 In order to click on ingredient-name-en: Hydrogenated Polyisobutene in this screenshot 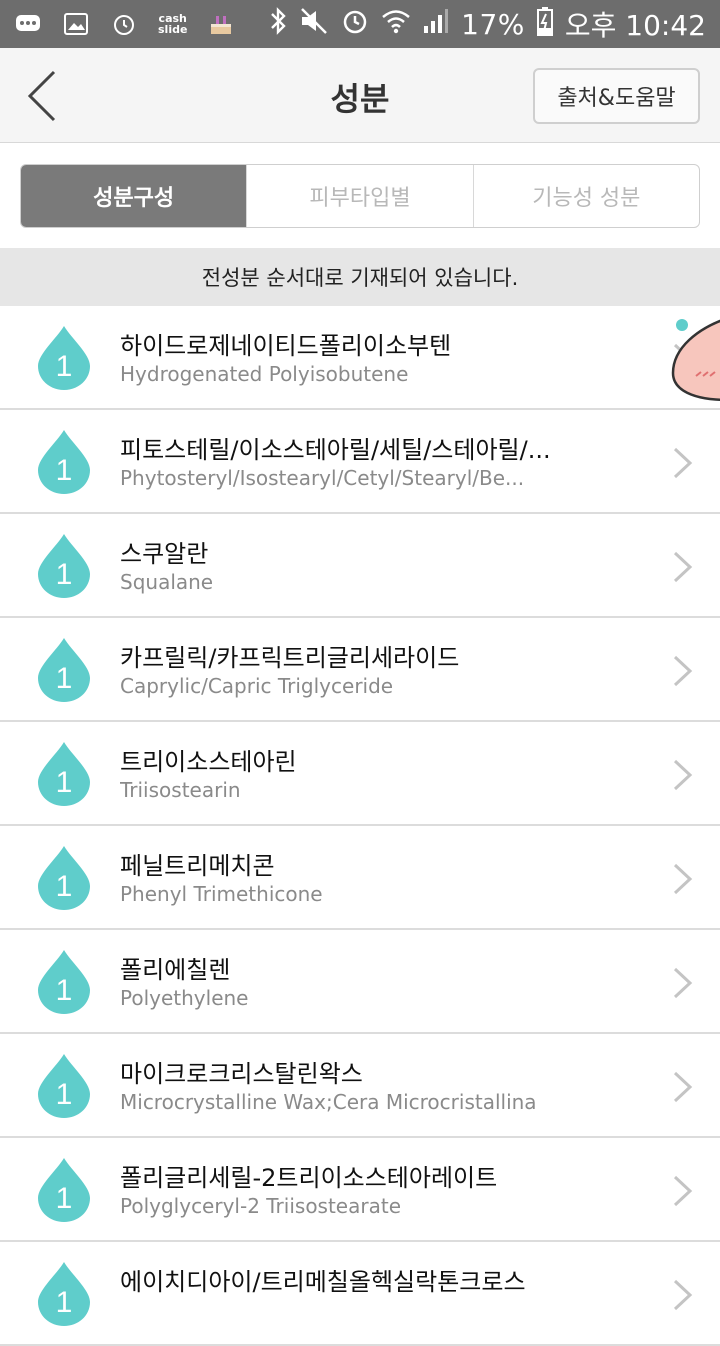, I will do `click(264, 374)`.